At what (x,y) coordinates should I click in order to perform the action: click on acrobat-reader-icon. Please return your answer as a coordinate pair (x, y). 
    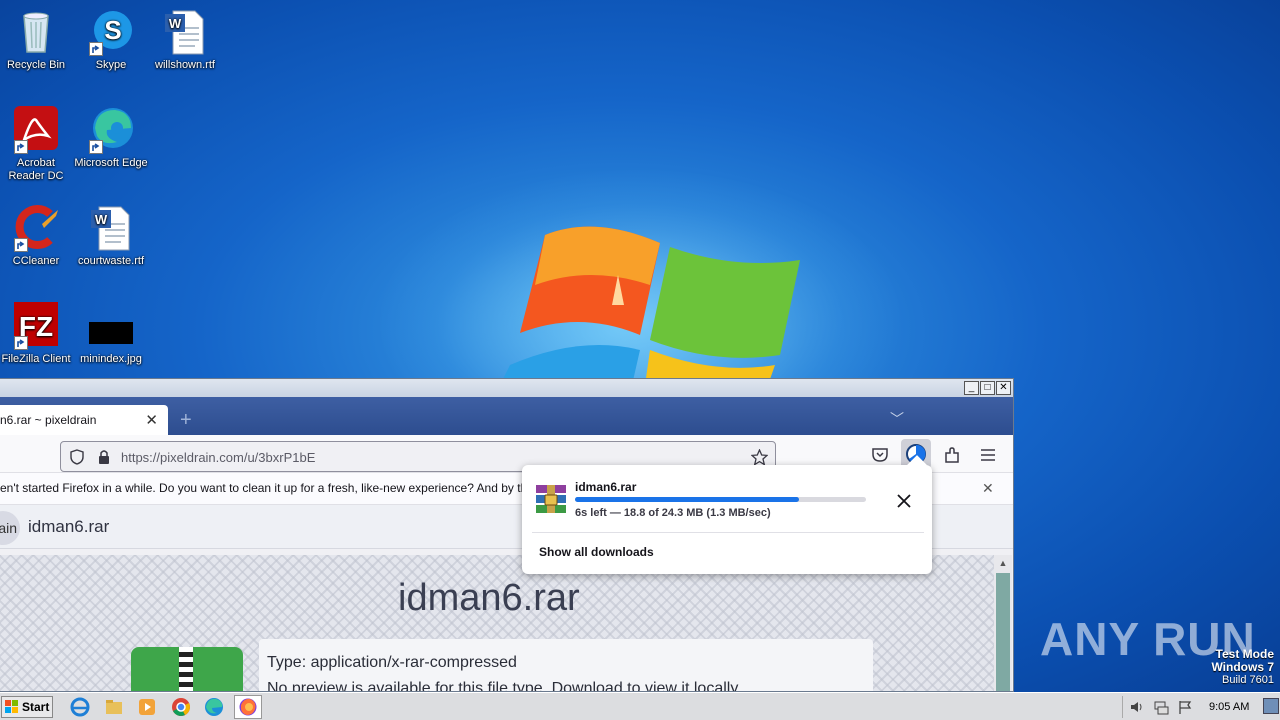
    Looking at the image, I should click on (36, 130).